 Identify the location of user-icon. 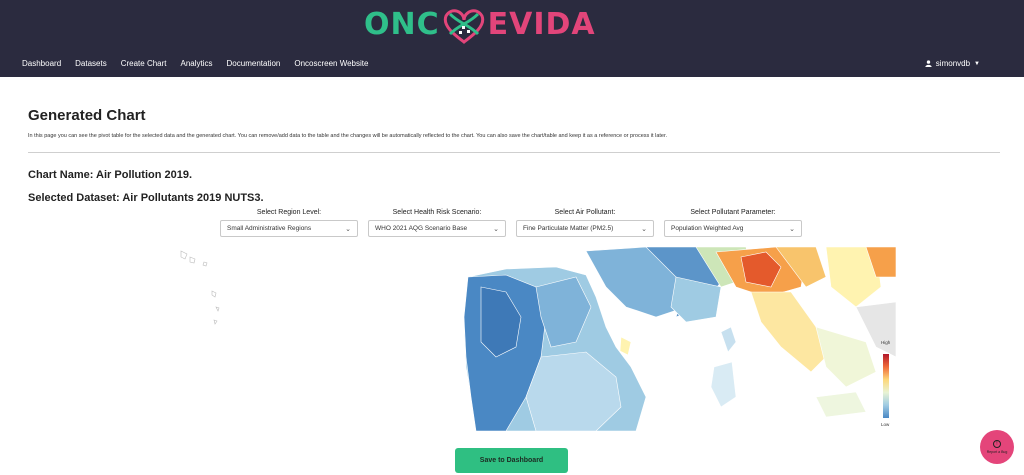
(928, 63).